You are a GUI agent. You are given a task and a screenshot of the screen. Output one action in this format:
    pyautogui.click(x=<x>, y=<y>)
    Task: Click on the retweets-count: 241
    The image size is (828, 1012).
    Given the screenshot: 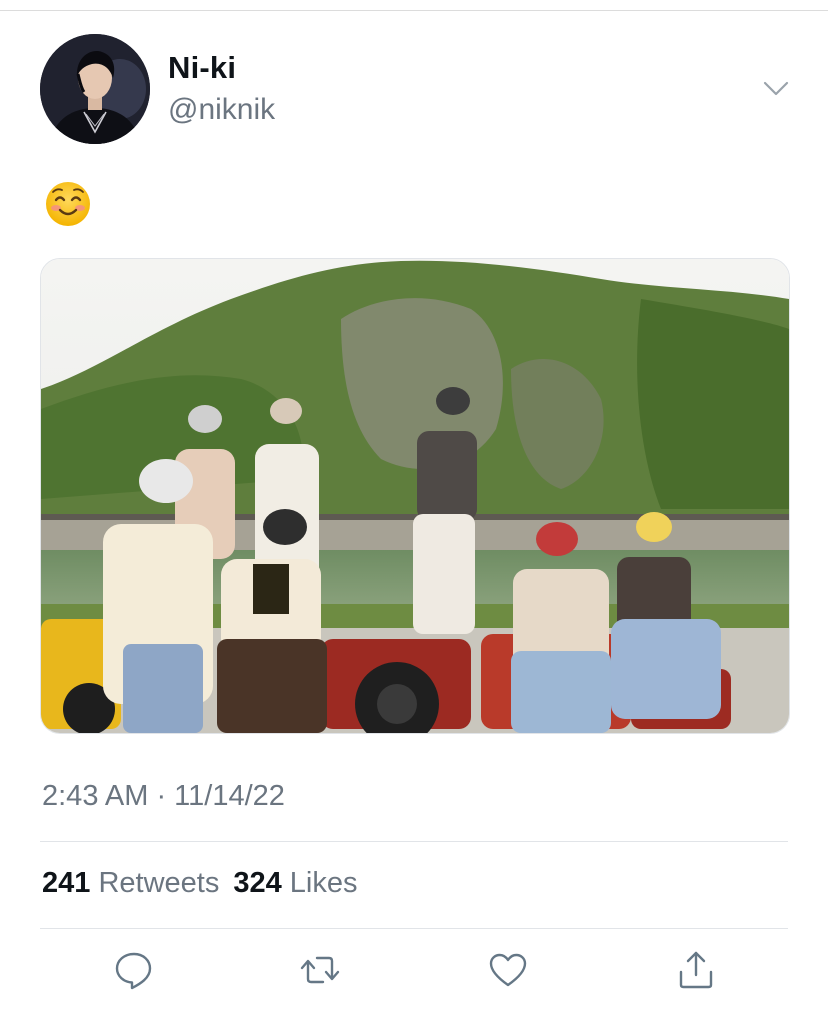 What is the action you would take?
    pyautogui.click(x=66, y=883)
    